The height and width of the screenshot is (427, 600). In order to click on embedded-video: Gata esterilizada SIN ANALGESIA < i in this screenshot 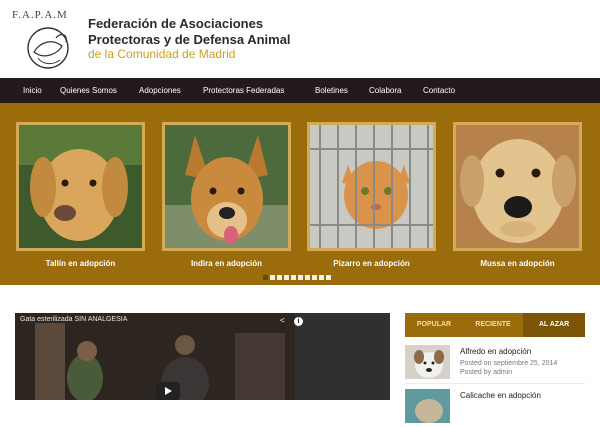, I will do `click(202, 356)`.